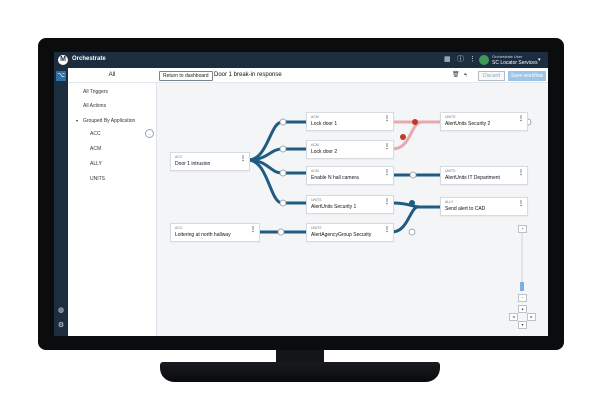 This screenshot has height=420, width=600. I want to click on node-enable-n-hall-camera: ACM Enable N hall camera ⋮, so click(350, 175).